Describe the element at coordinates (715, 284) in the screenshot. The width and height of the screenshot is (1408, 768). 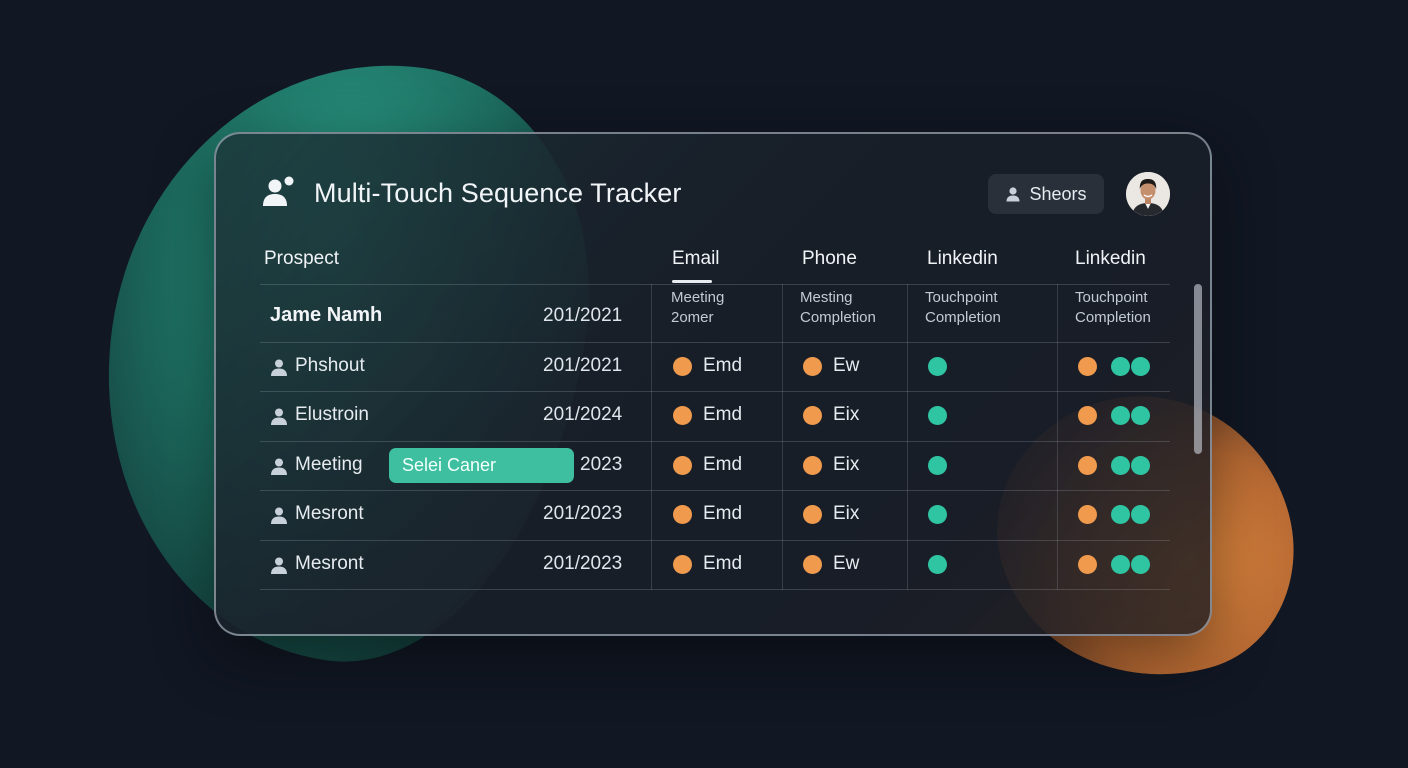
I see `header-divider` at that location.